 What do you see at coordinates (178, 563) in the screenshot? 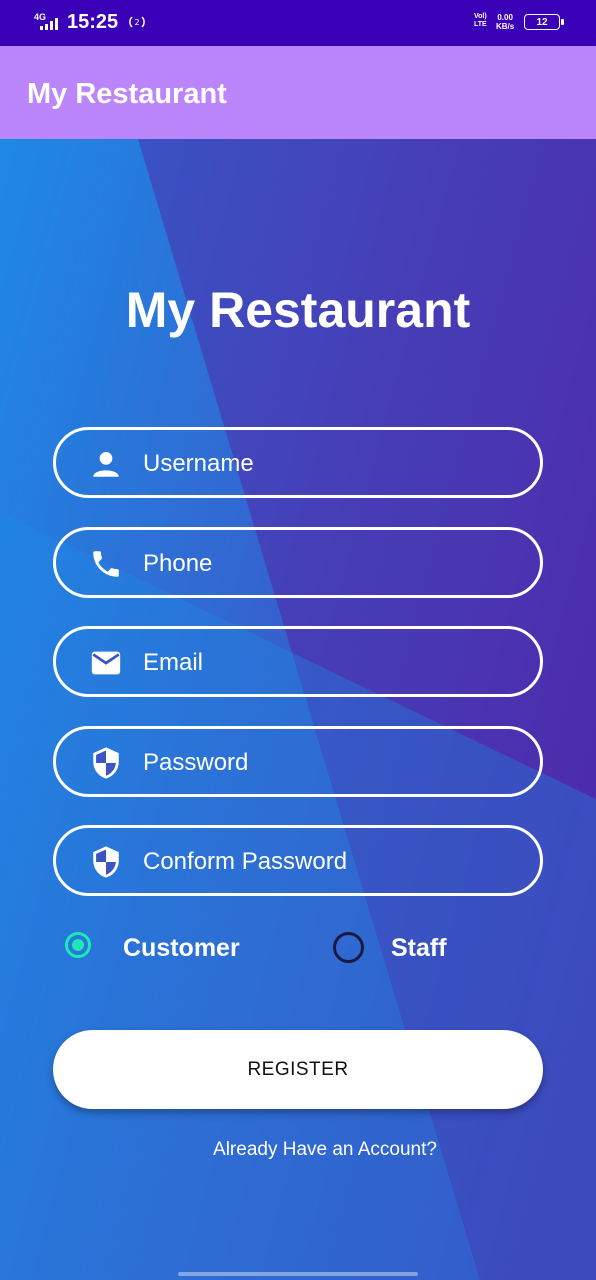
I see `phone-placeholder: Phone` at bounding box center [178, 563].